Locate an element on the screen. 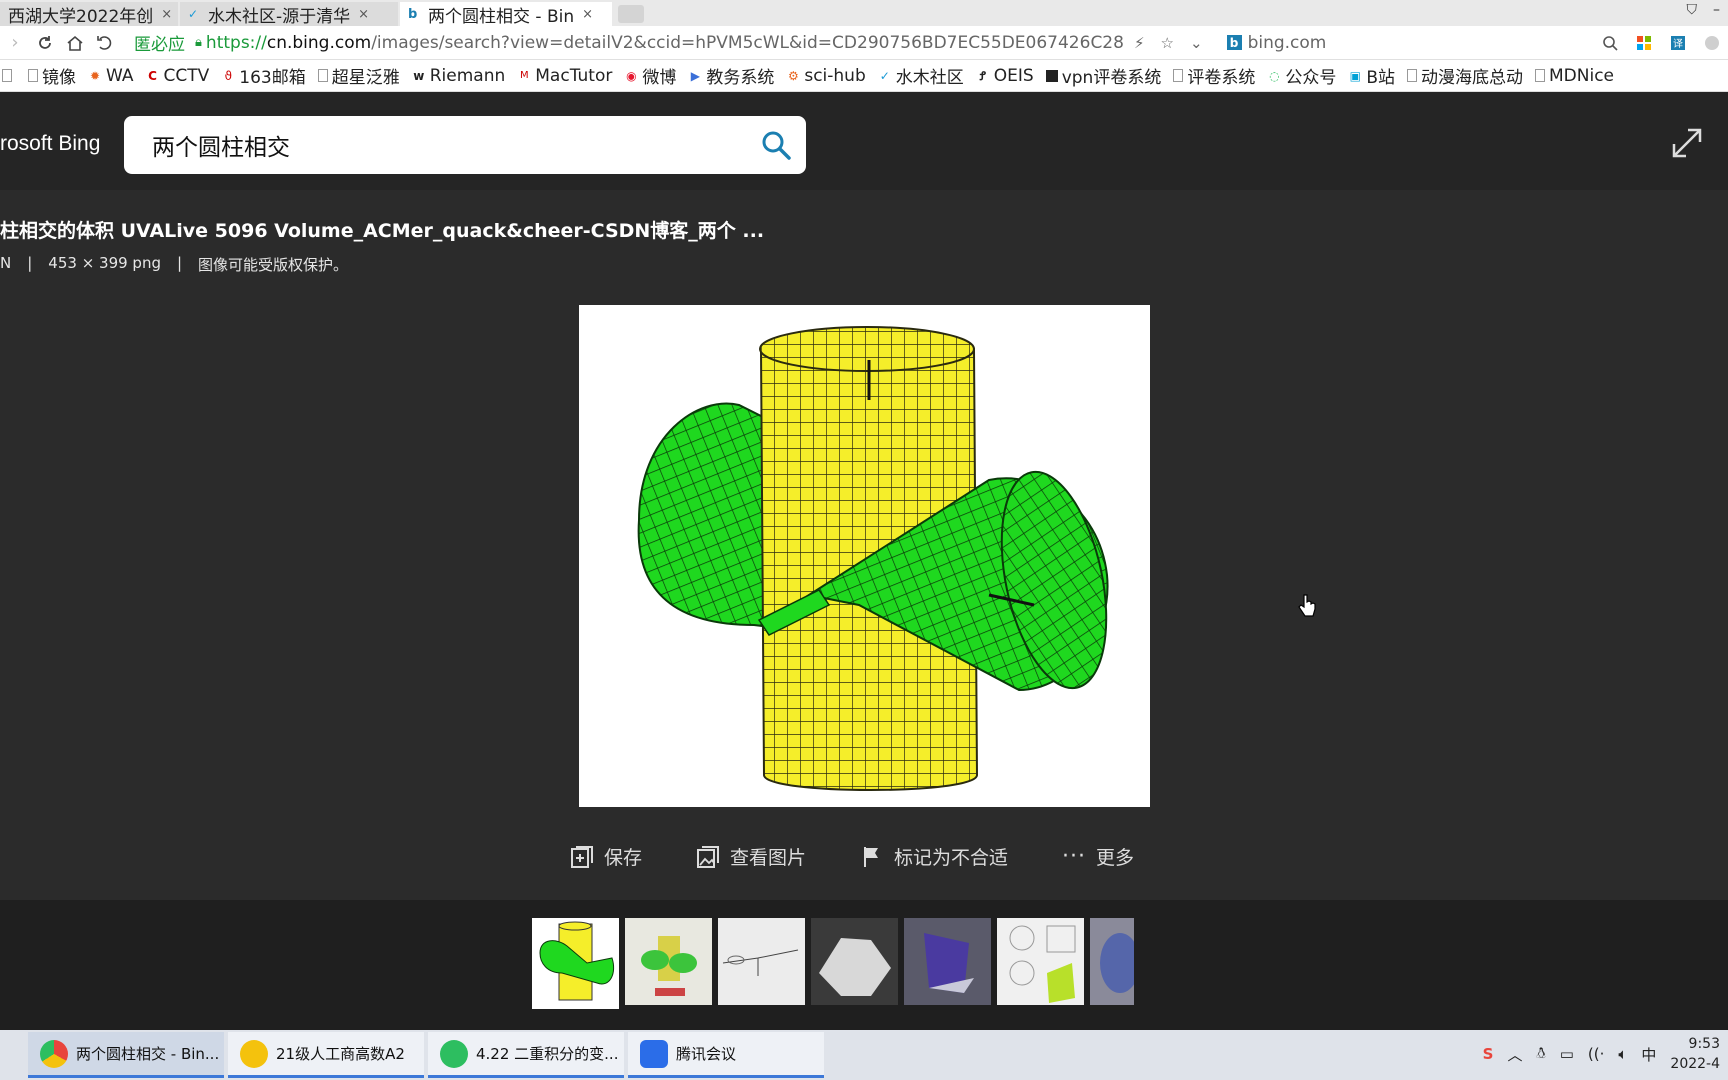 The width and height of the screenshot is (1728, 1080). wifi-icon: ((· is located at coordinates (1596, 1054).